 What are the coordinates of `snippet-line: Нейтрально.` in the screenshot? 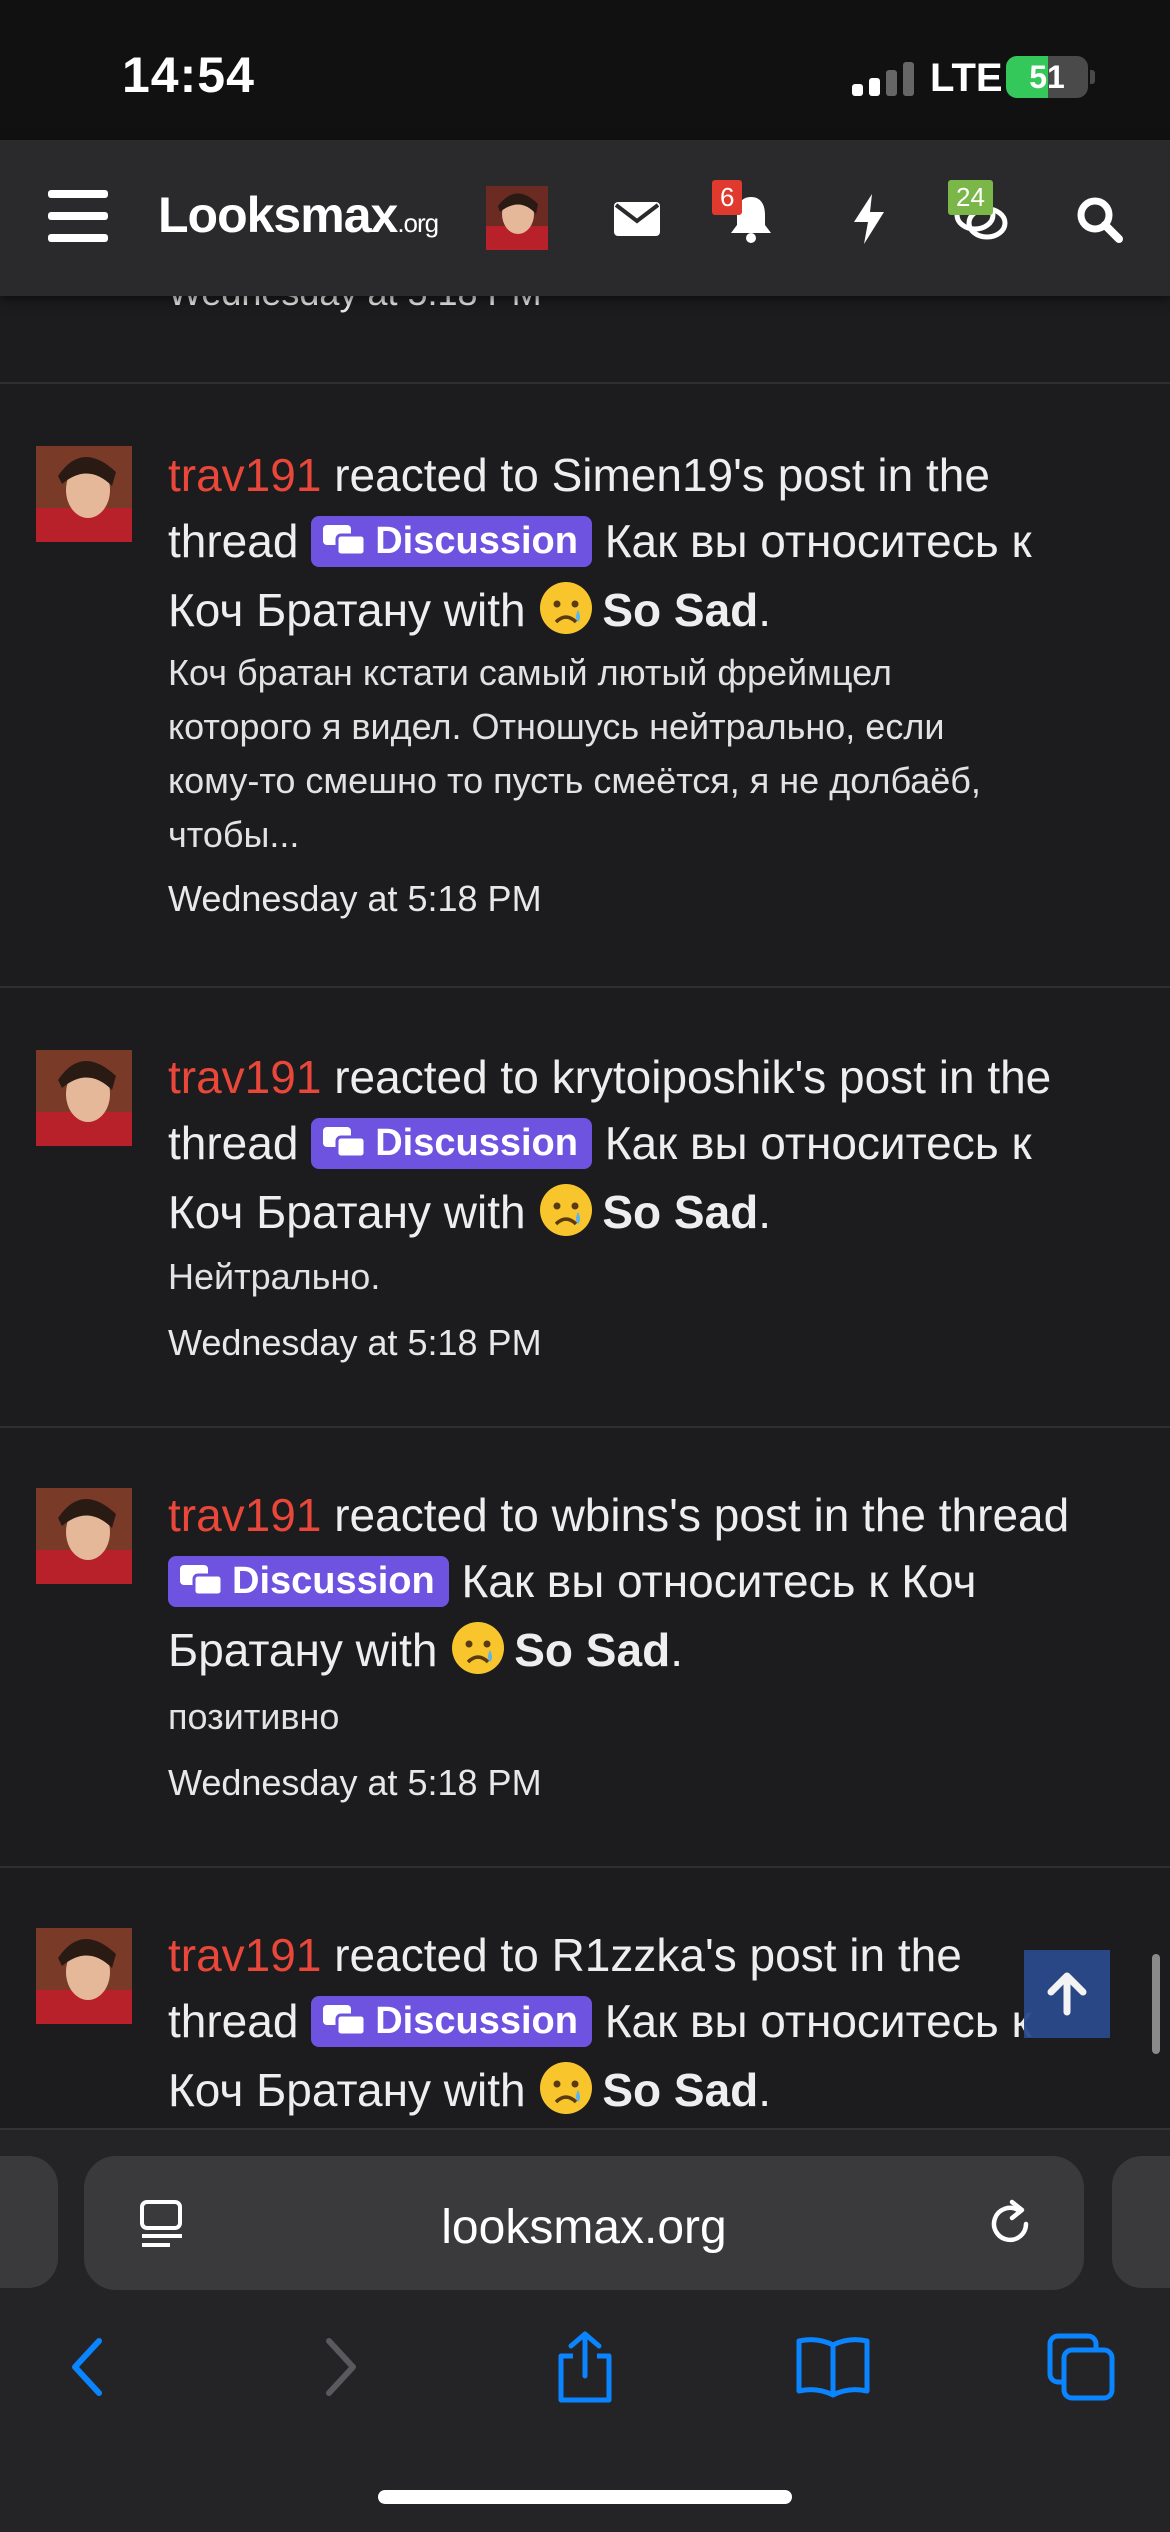 It's located at (274, 1276).